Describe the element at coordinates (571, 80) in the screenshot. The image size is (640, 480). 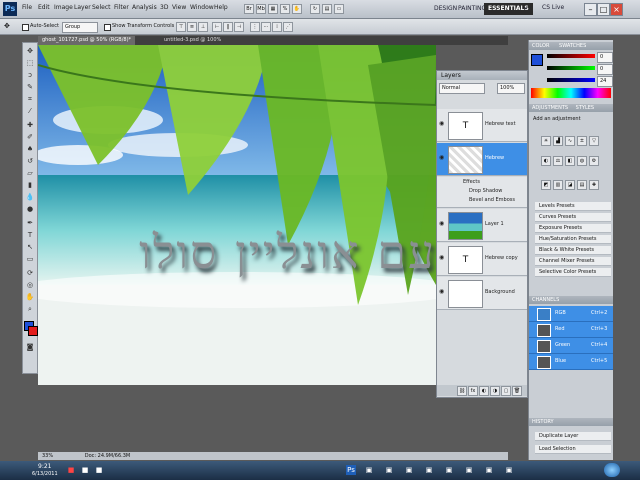
I see `blue-slider` at that location.